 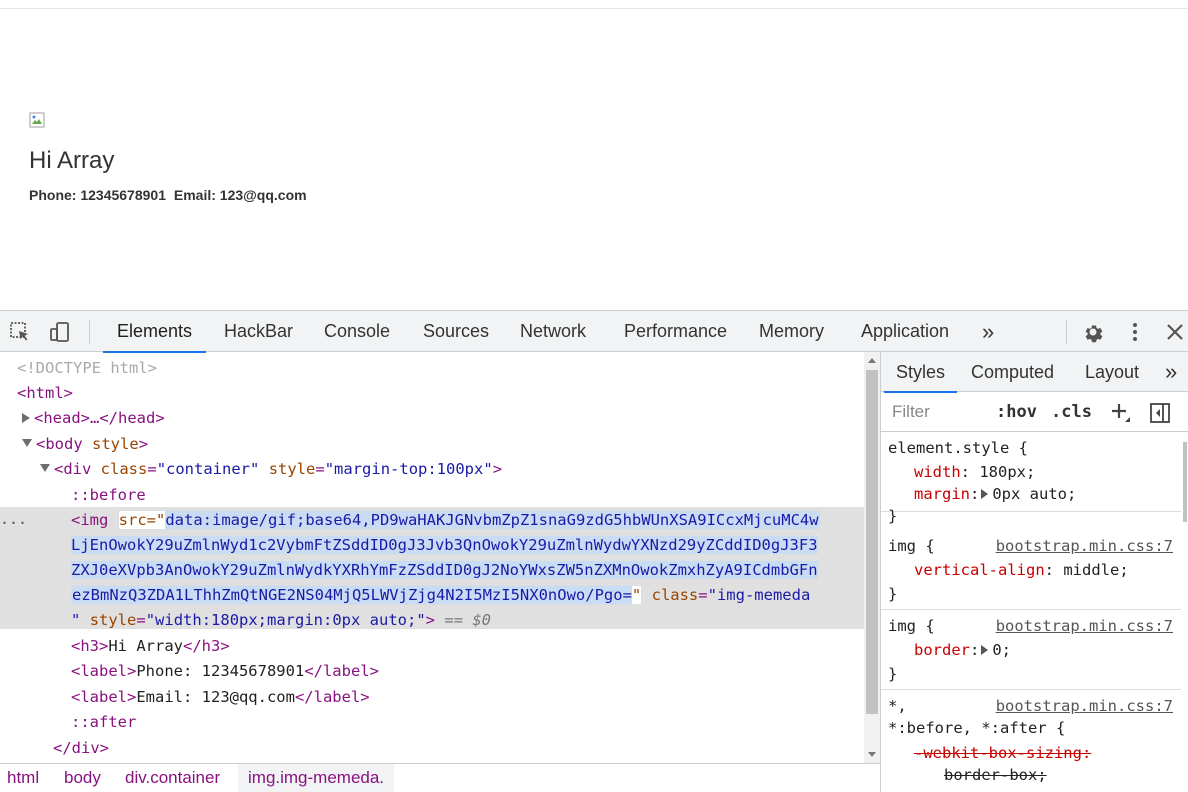 I want to click on page-title: Hi Array, so click(x=72, y=160).